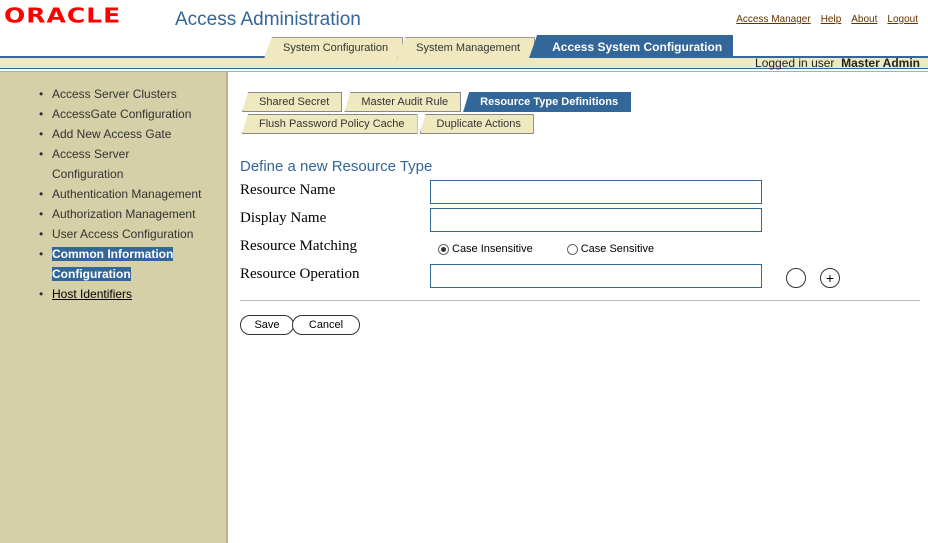  Describe the element at coordinates (288, 190) in the screenshot. I see `resource-name-label: Resource Name` at that location.